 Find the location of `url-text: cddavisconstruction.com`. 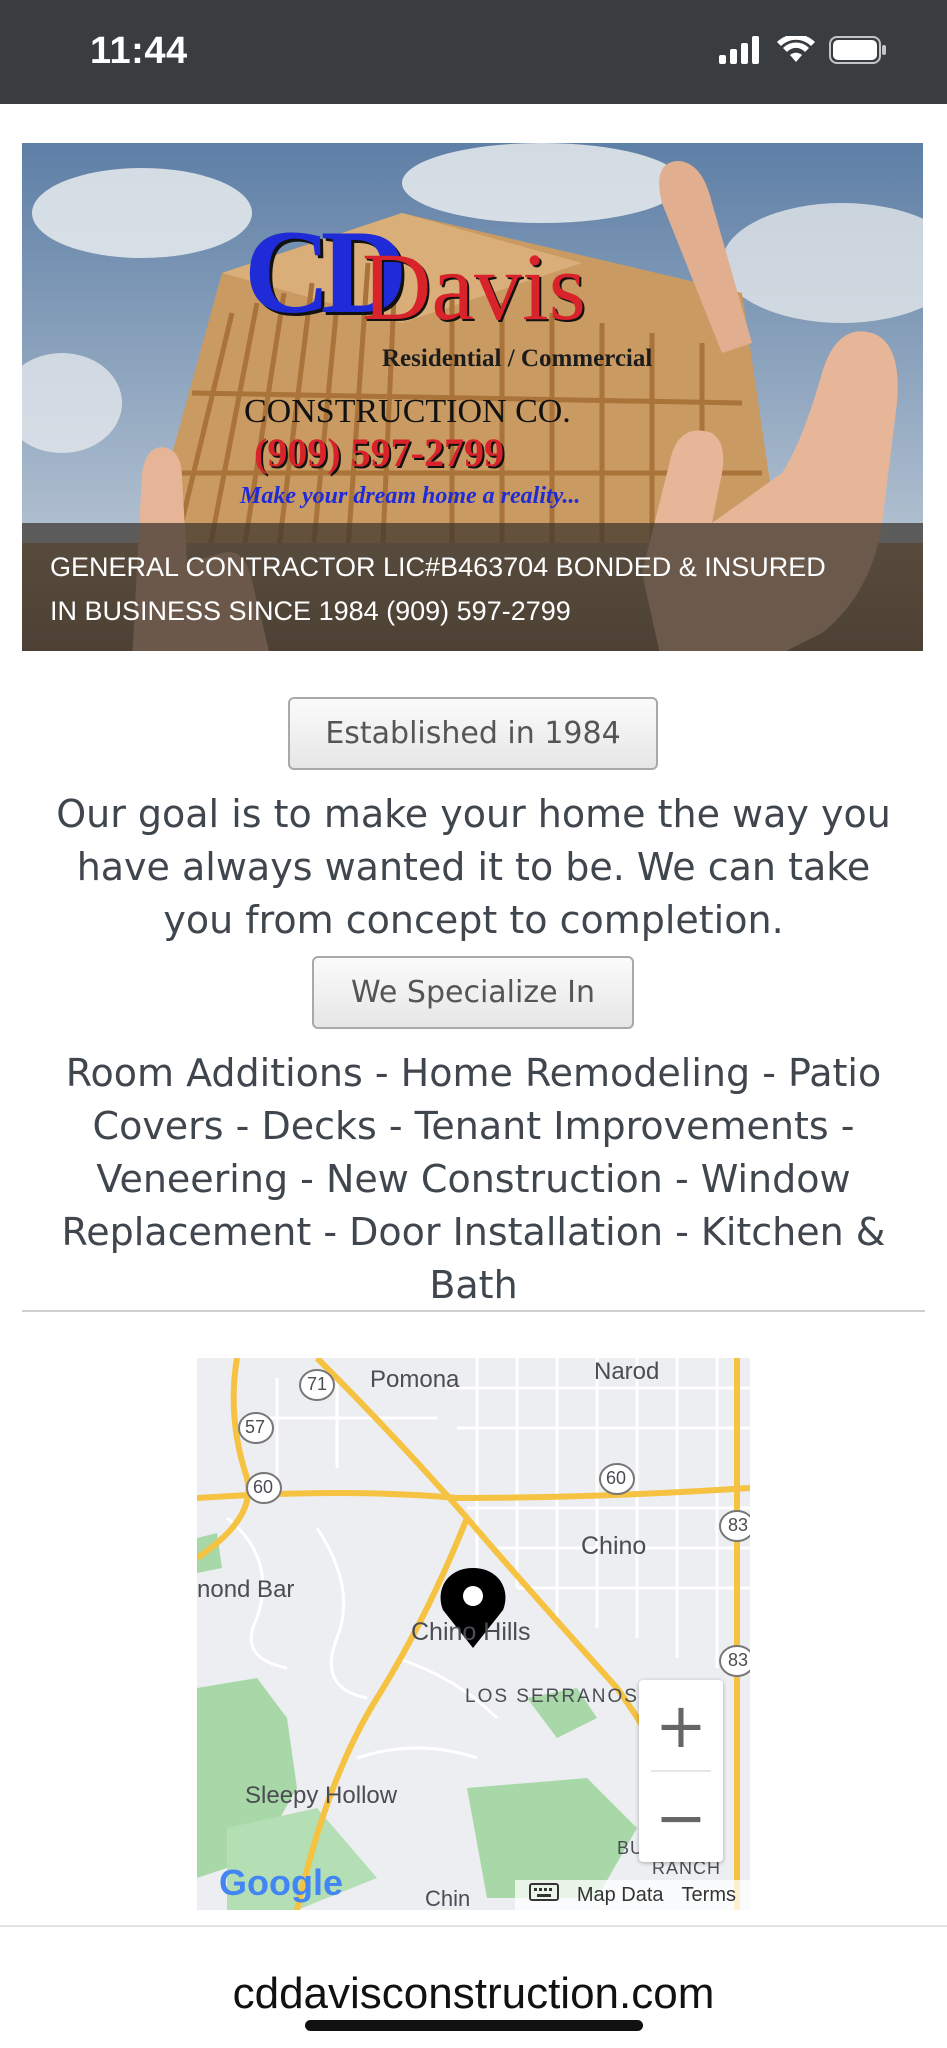

url-text: cddavisconstruction.com is located at coordinates (473, 1994).